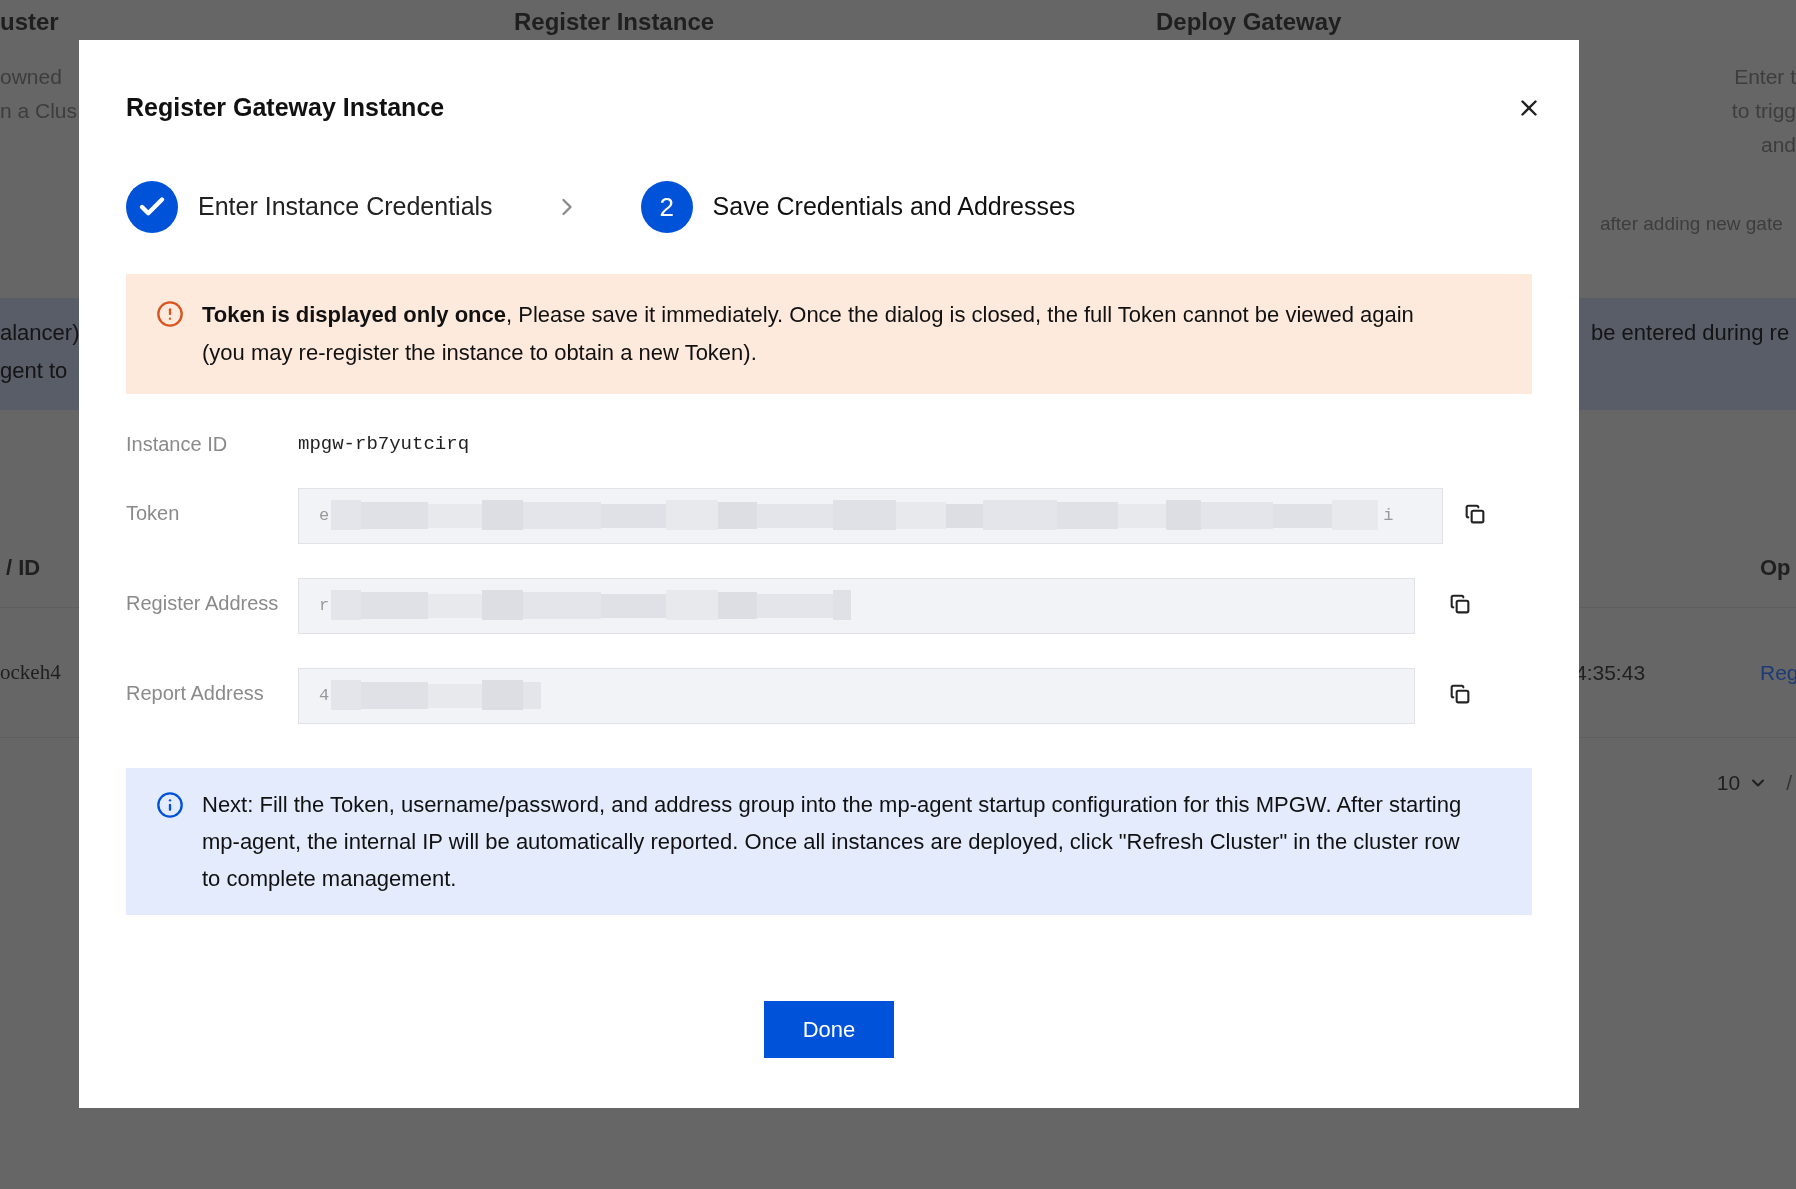  Describe the element at coordinates (324, 696) in the screenshot. I see `field-value: 4` at that location.